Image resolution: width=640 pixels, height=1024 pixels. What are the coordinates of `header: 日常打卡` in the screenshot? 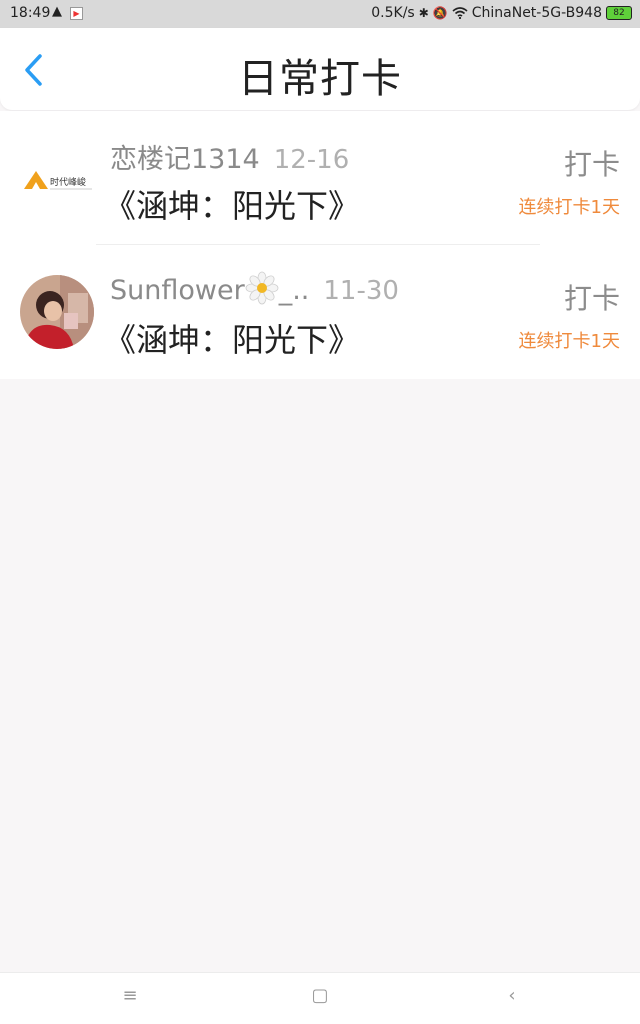 It's located at (320, 69).